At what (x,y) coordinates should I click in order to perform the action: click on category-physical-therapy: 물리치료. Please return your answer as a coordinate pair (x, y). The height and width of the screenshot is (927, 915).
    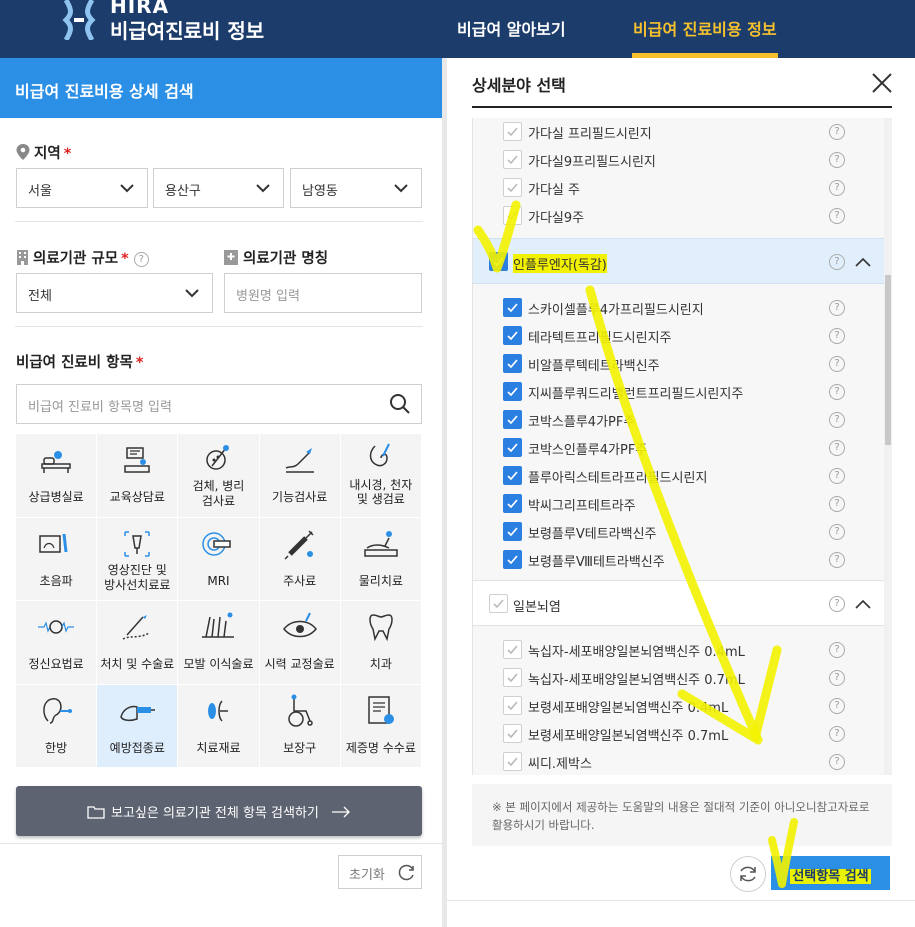
    Looking at the image, I should click on (381, 559).